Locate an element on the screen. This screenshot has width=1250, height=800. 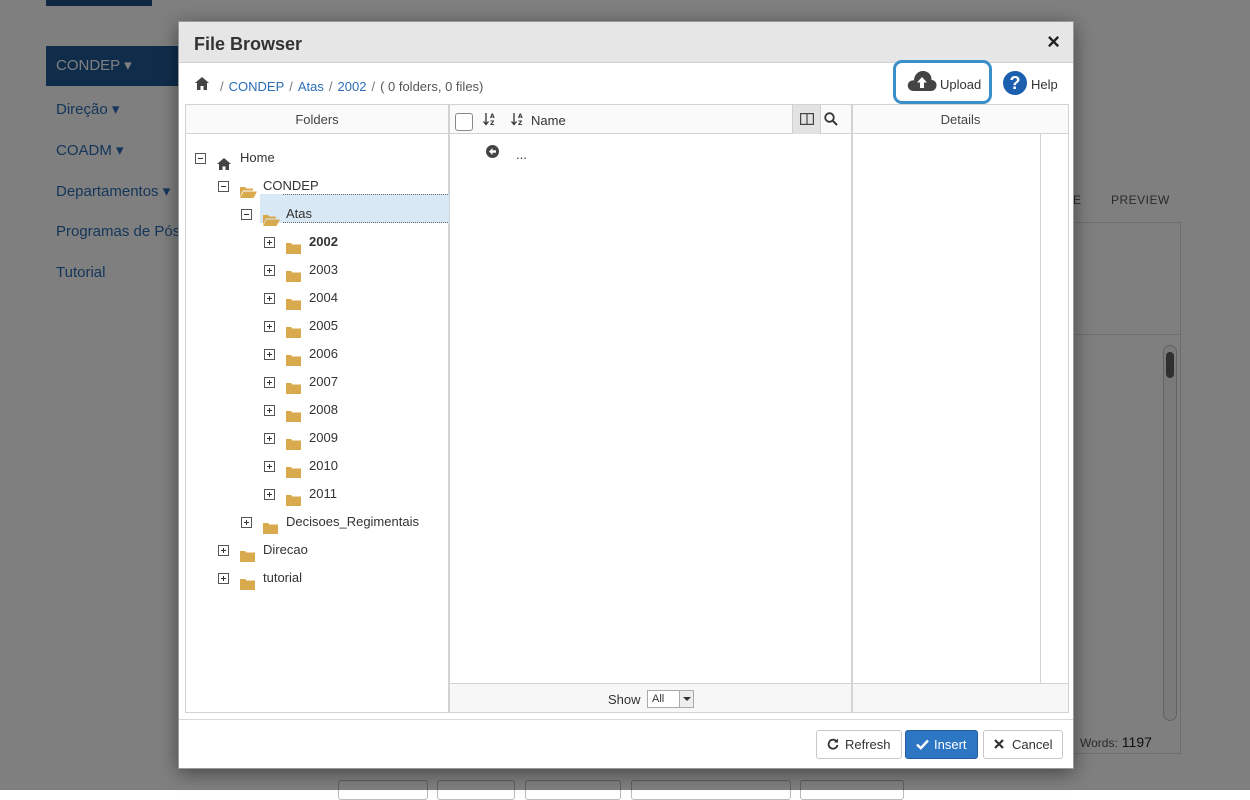
breadcrumb-2002: 2002 is located at coordinates (352, 86).